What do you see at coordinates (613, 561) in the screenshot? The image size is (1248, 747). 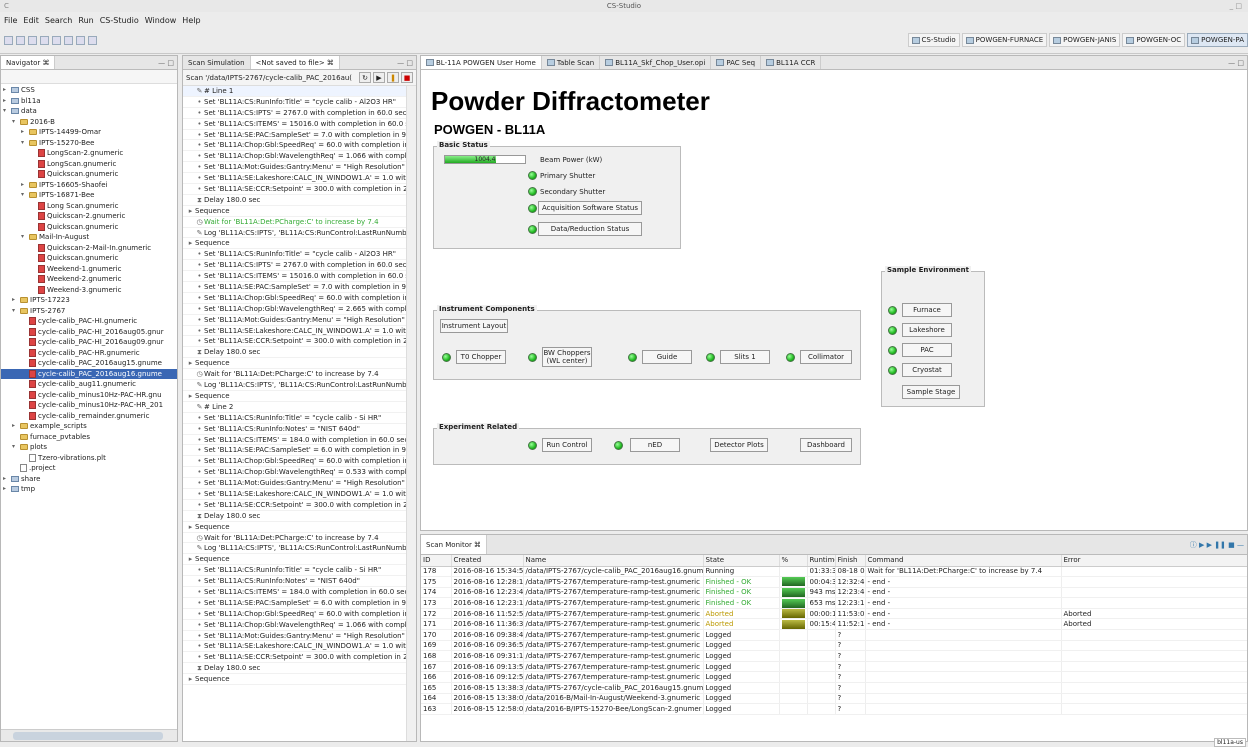 I see `column-header: Name` at bounding box center [613, 561].